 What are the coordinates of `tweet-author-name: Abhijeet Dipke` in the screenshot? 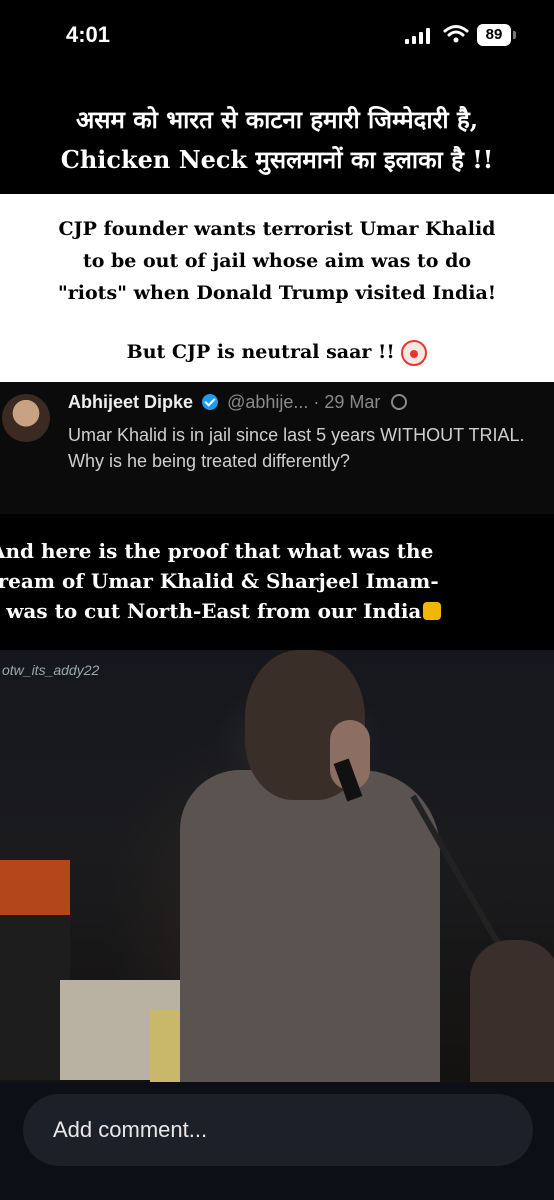 It's located at (130, 402).